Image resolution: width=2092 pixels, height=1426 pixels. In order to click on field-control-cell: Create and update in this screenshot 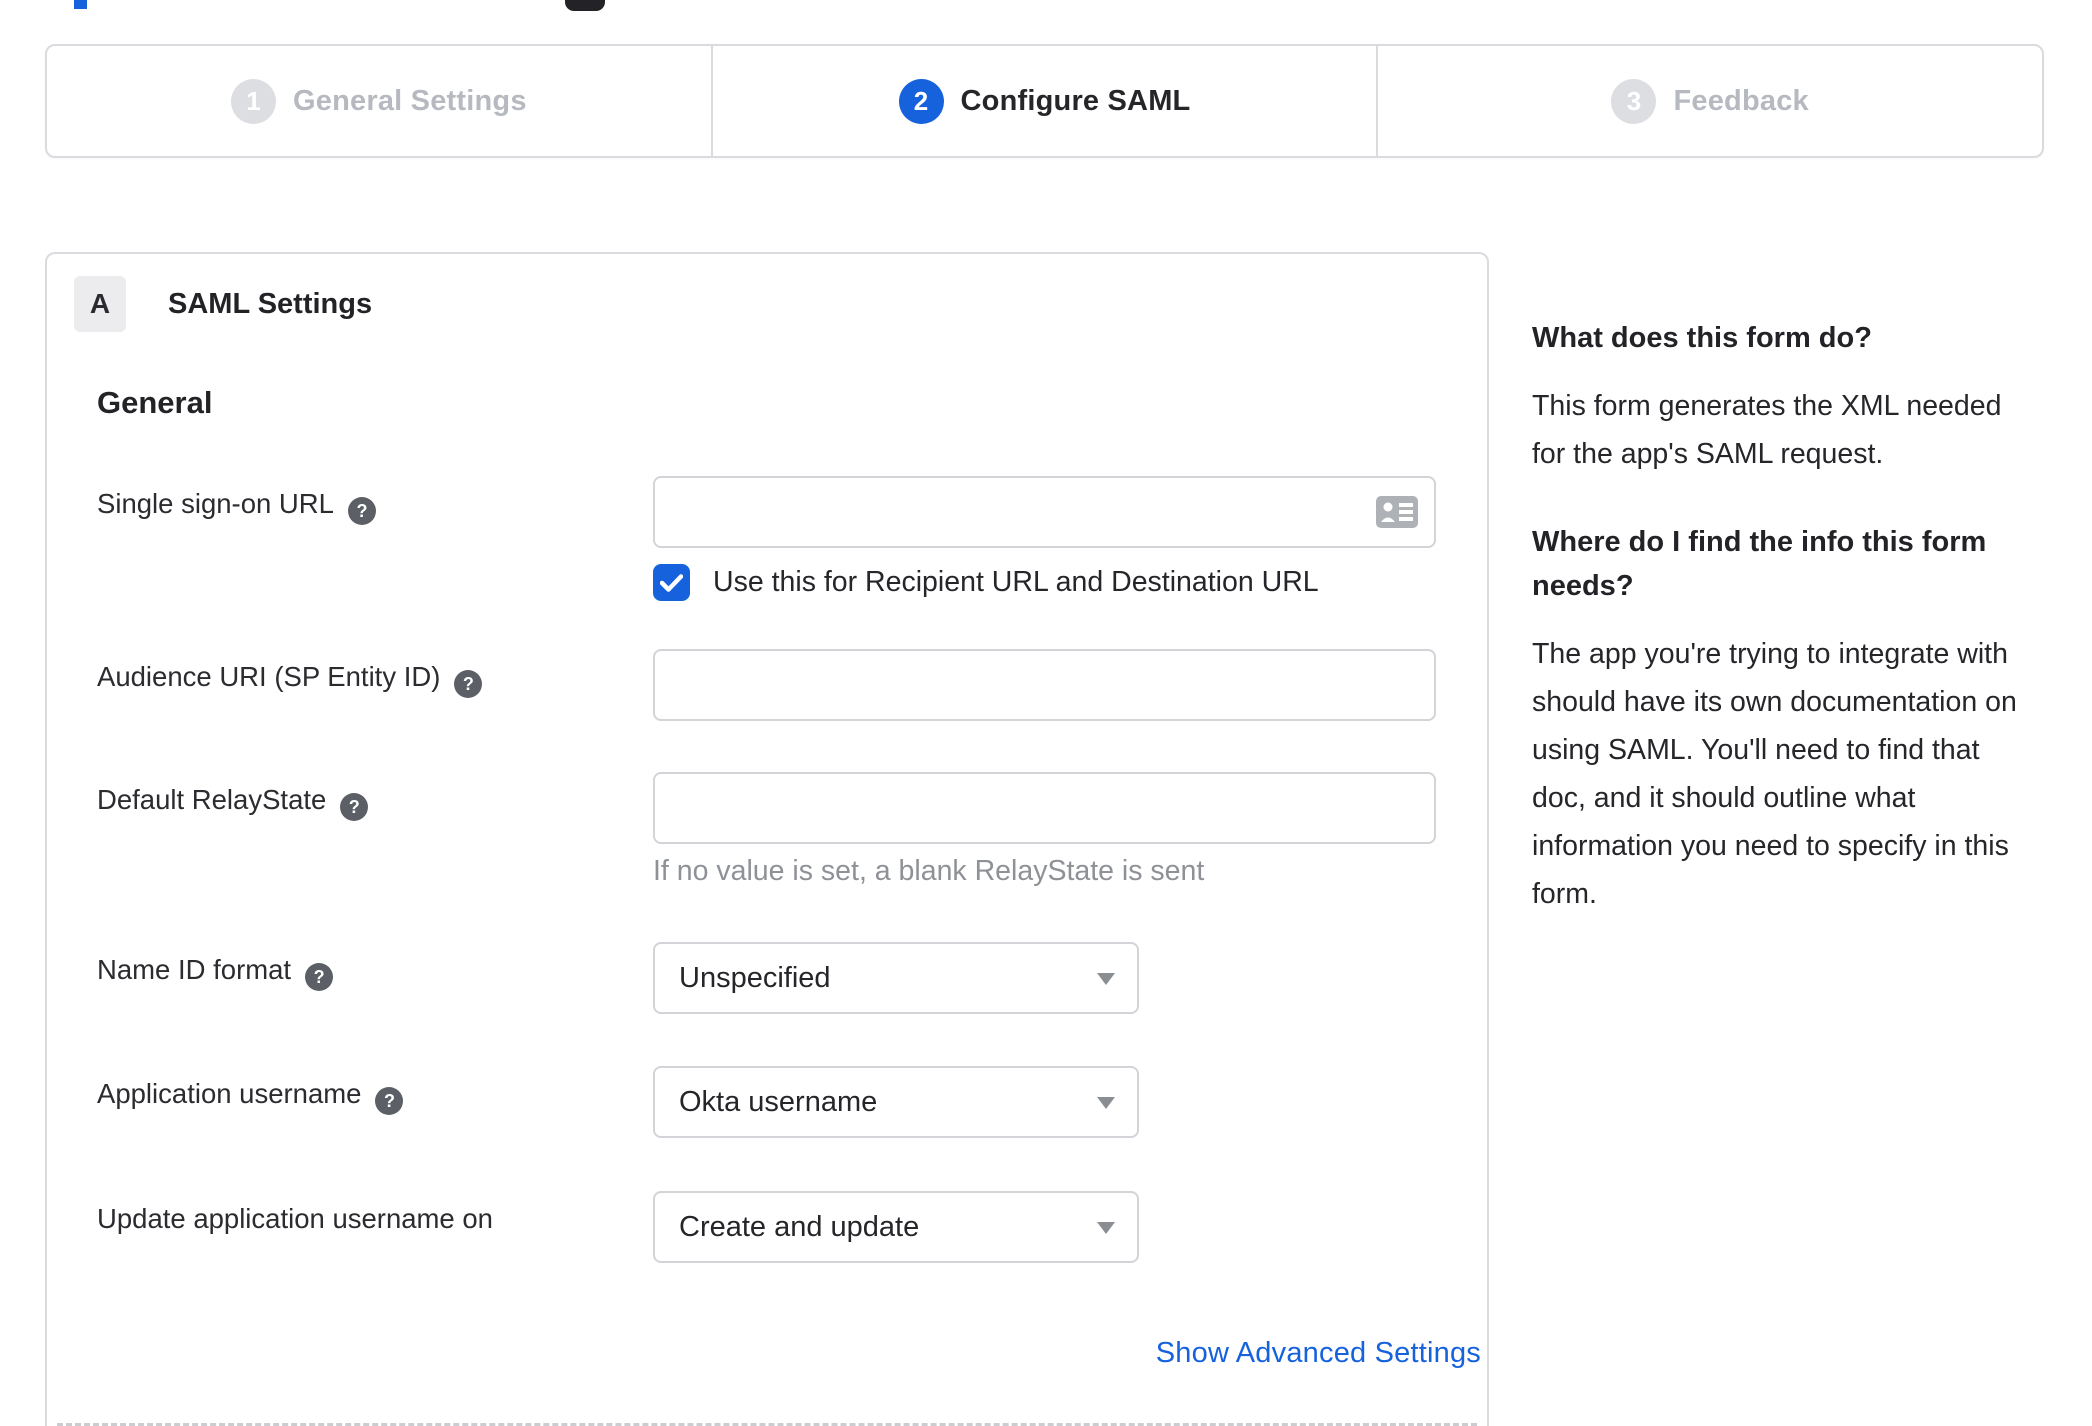, I will do `click(896, 1227)`.